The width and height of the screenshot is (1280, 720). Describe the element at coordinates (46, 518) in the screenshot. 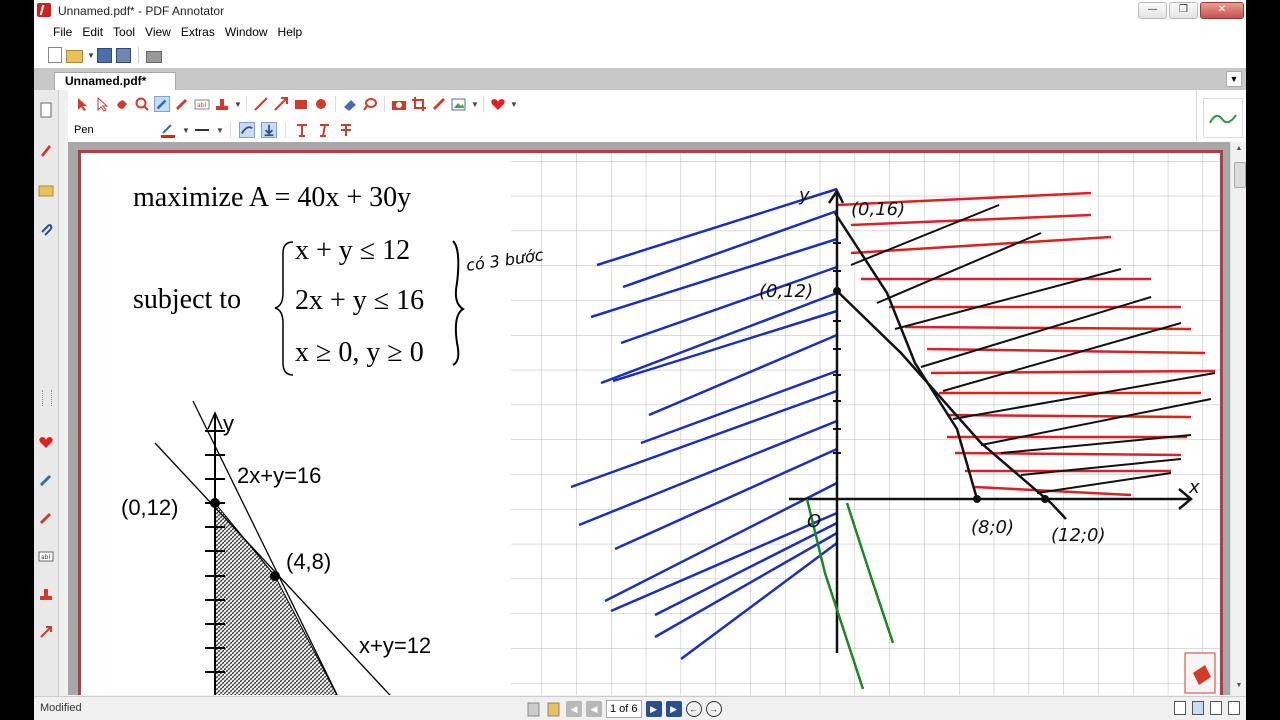

I see `marker-favorite-icon` at that location.